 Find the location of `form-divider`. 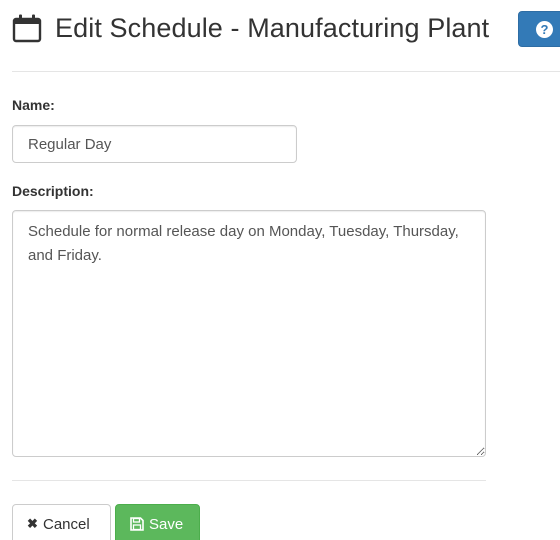

form-divider is located at coordinates (249, 480).